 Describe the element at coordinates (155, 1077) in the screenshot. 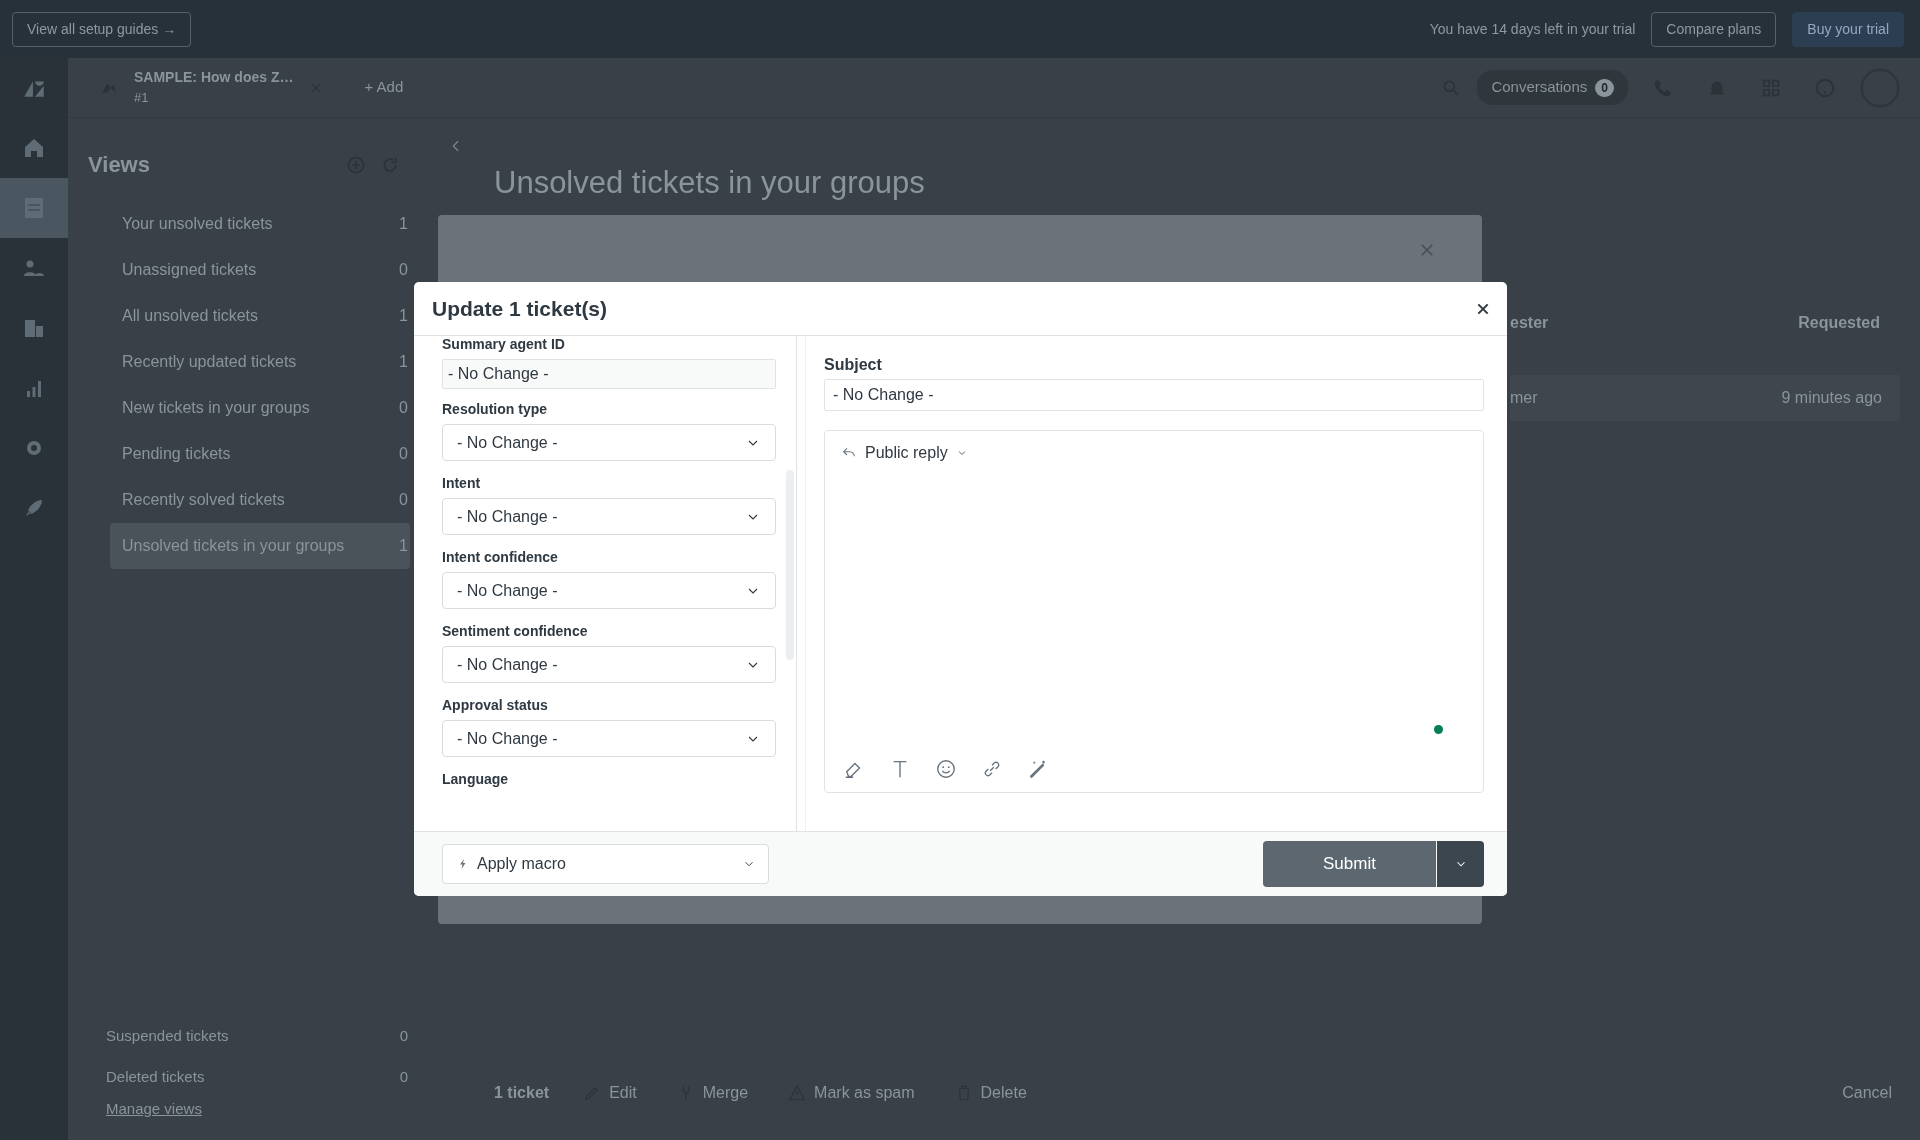

I see `view-label: Deleted tickets` at that location.